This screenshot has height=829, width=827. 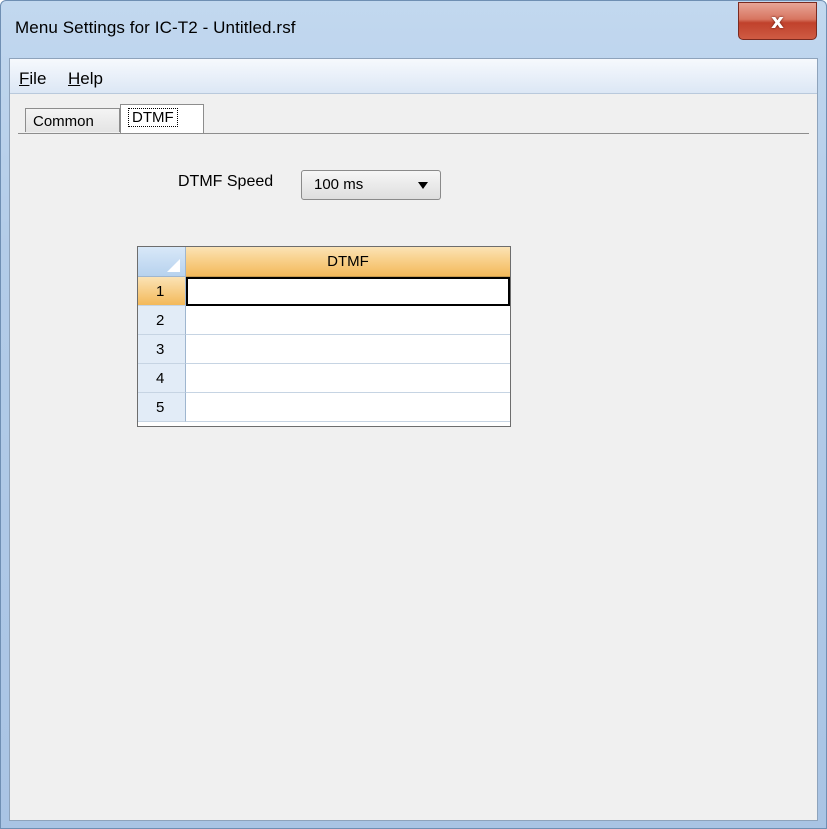 What do you see at coordinates (162, 320) in the screenshot?
I see `row-header: 2` at bounding box center [162, 320].